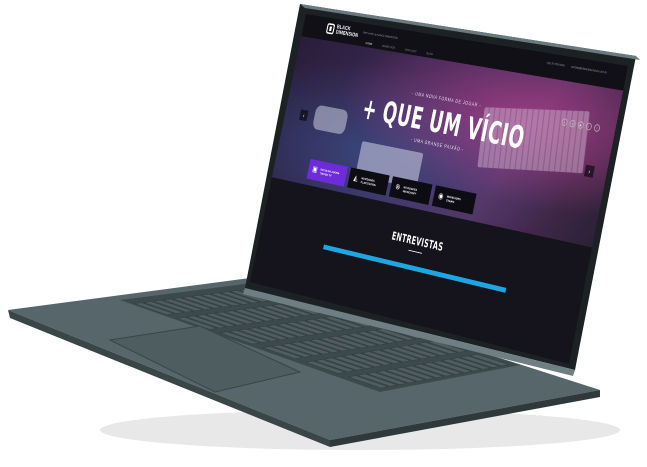  What do you see at coordinates (347, 31) in the screenshot?
I see `logo-text: BLACK DIMENSION` at bounding box center [347, 31].